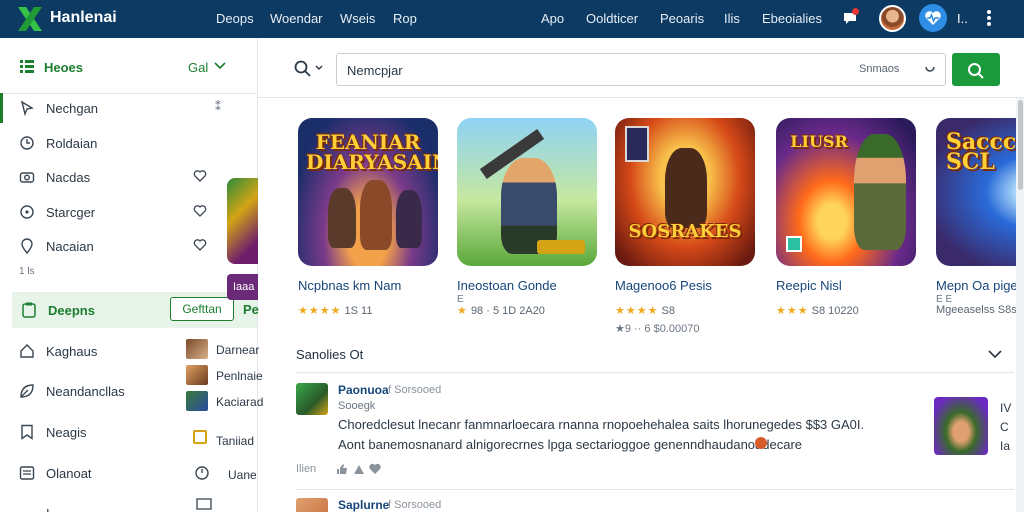  Describe the element at coordinates (368, 192) in the screenshot. I see `game-art: FEANIAR DIARYASAIN` at that location.